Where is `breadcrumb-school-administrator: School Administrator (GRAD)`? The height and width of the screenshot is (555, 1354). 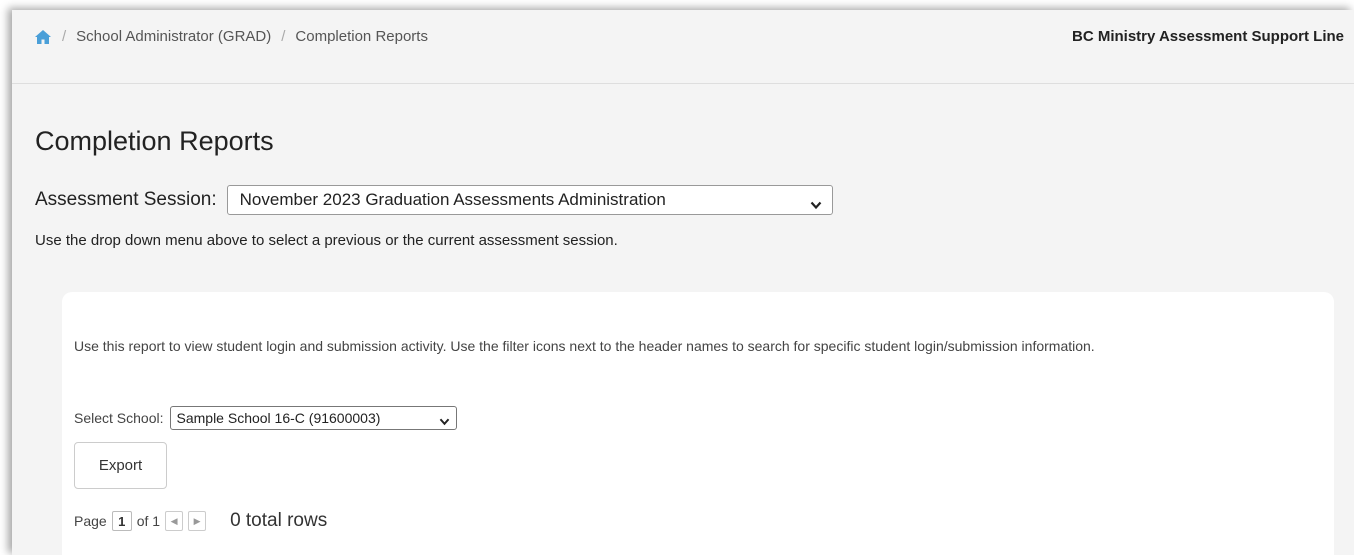
breadcrumb-school-administrator: School Administrator (GRAD) is located at coordinates (173, 36).